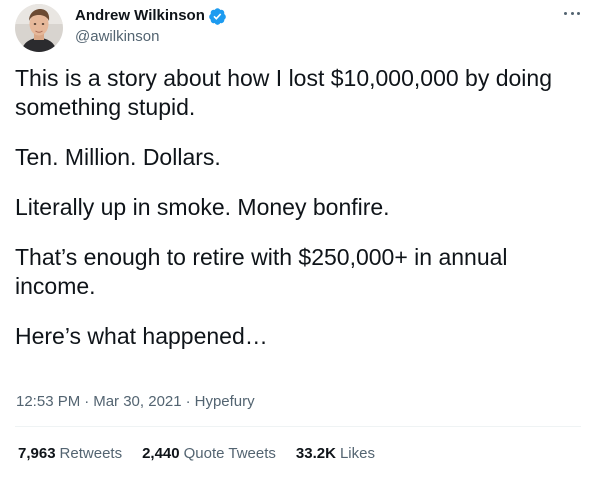 The width and height of the screenshot is (596, 478). What do you see at coordinates (298, 426) in the screenshot?
I see `divider` at bounding box center [298, 426].